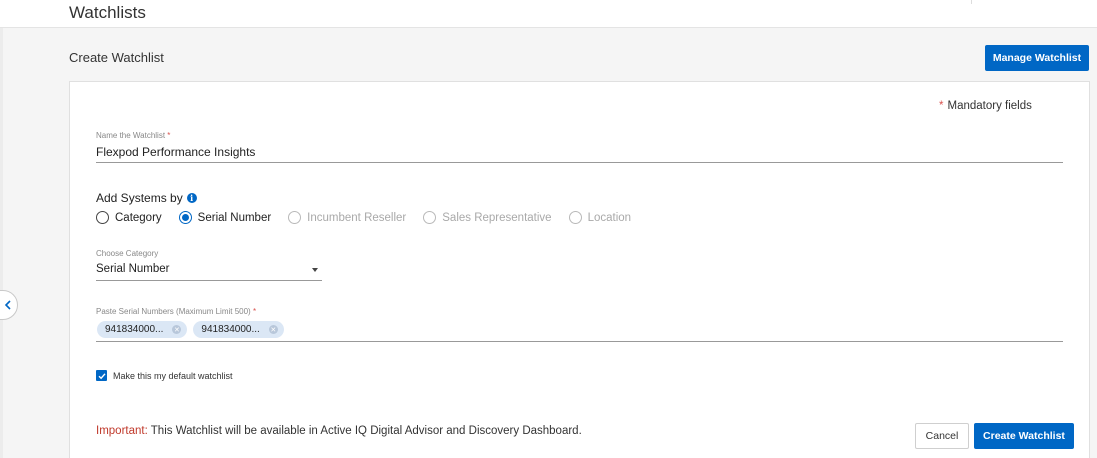 Image resolution: width=1097 pixels, height=458 pixels. Describe the element at coordinates (138, 217) in the screenshot. I see `radio-label: Category` at that location.